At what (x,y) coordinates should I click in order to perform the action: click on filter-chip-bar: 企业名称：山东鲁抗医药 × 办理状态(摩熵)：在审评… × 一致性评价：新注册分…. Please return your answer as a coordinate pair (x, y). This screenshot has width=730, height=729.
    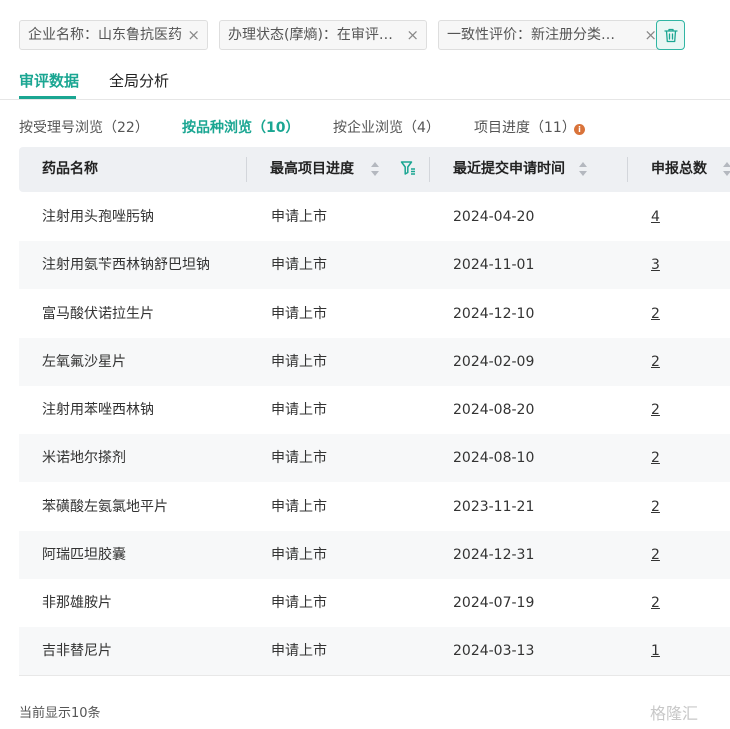
    Looking at the image, I should click on (374, 35).